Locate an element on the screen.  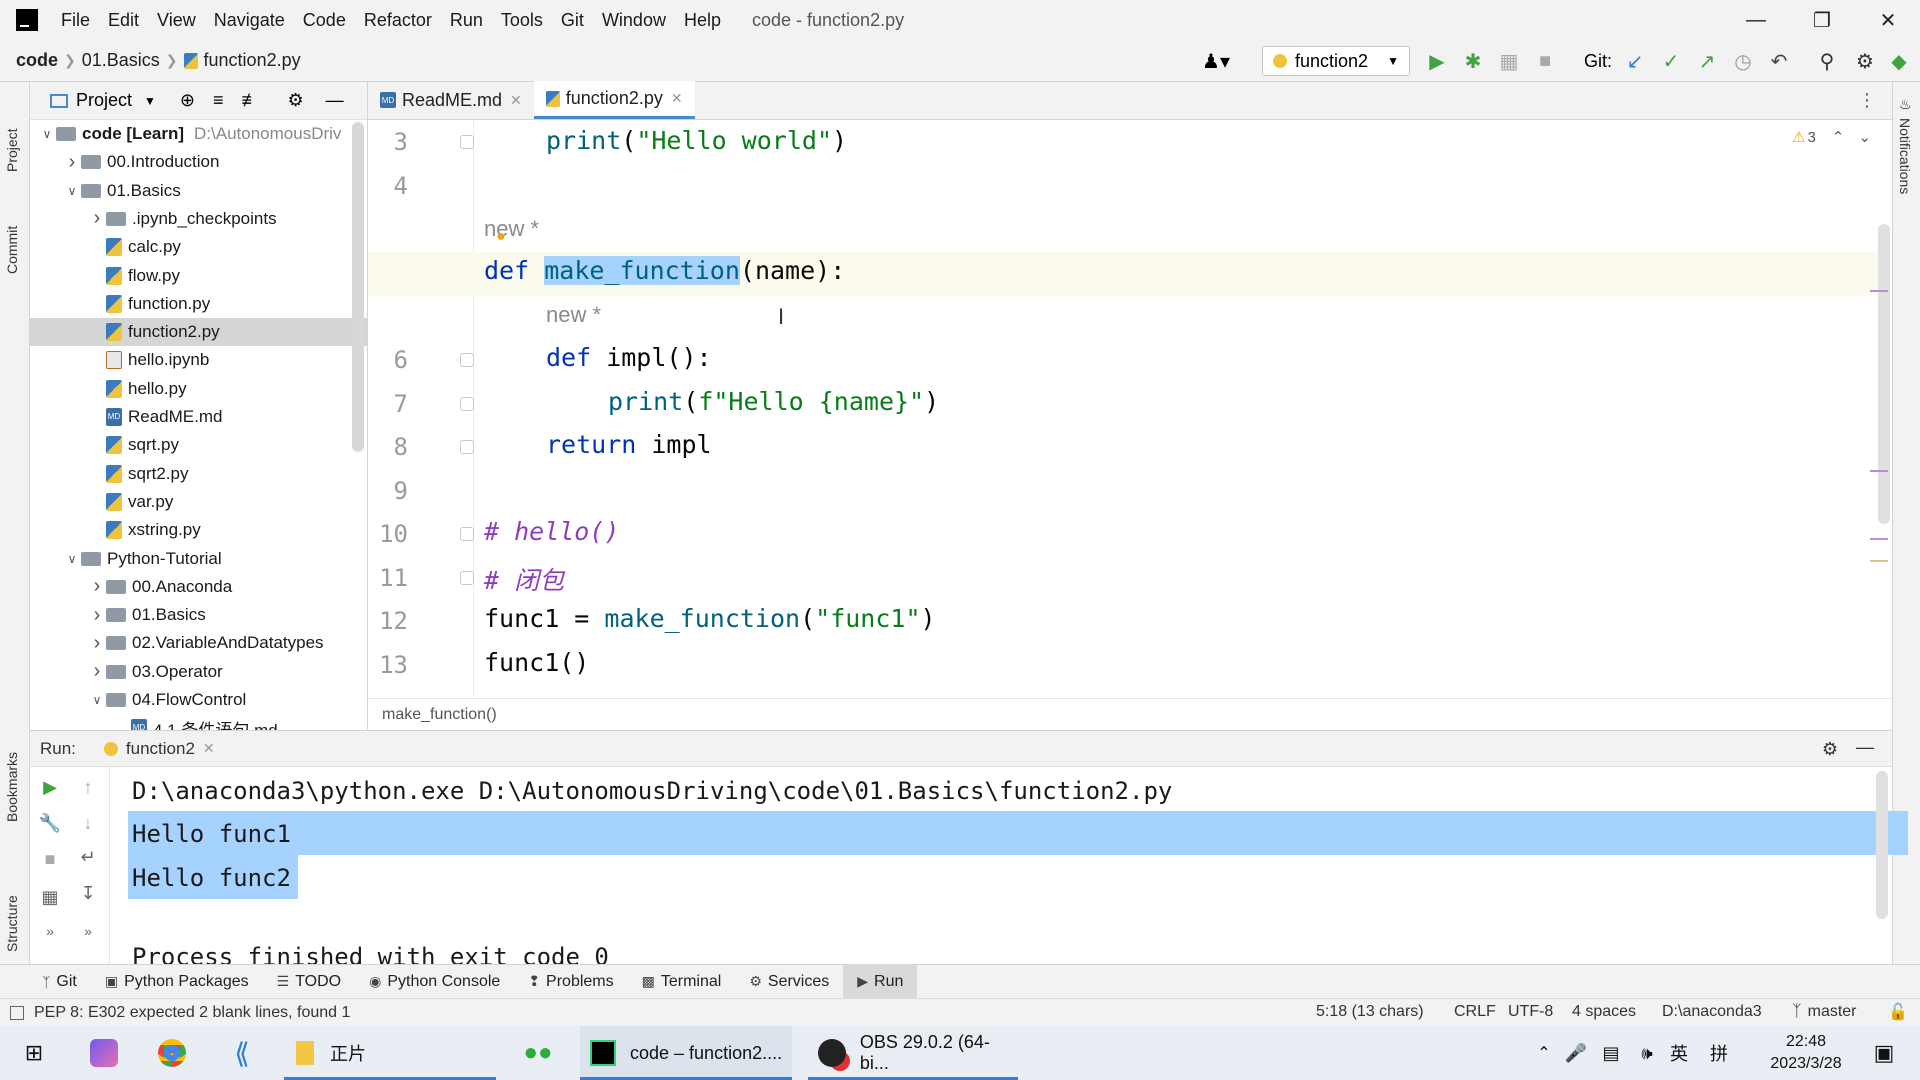
caret-position: 5:18 (13 chars) is located at coordinates (1370, 1012).